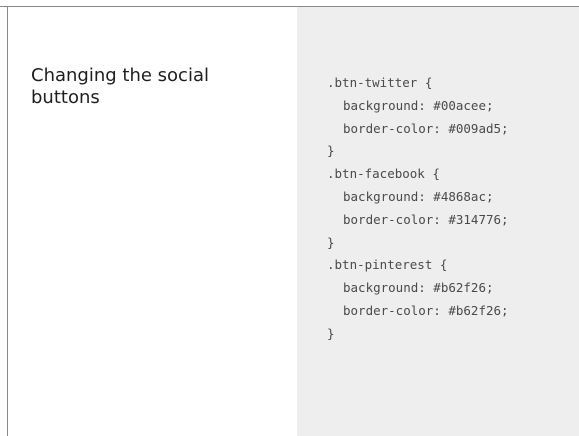  I want to click on code-line-pinterest-background: background: #b62f26;, so click(418, 288).